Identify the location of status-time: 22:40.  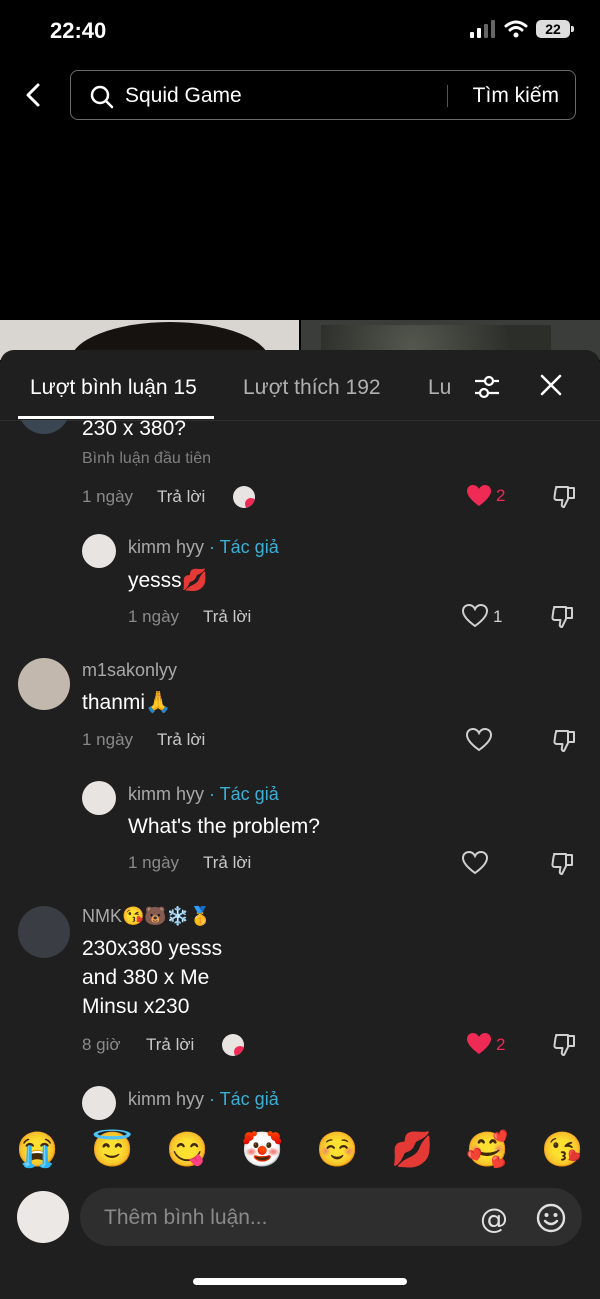
(78, 30).